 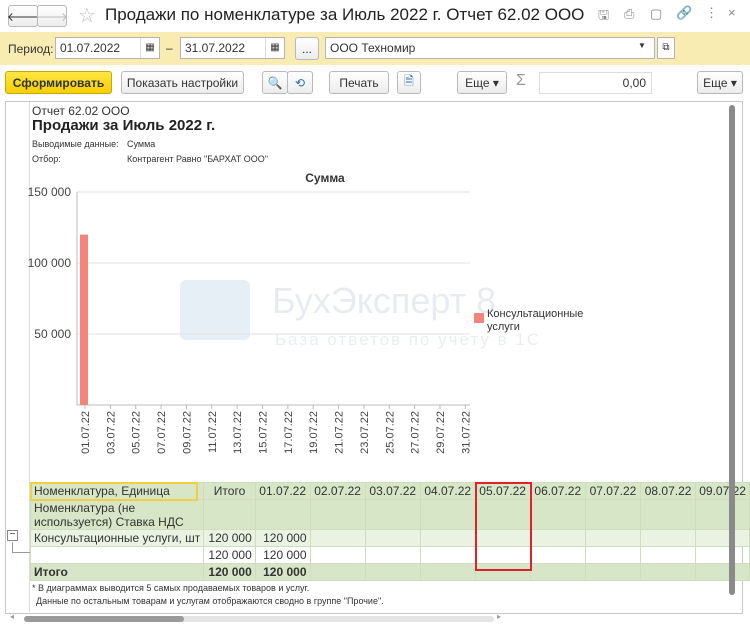 I want to click on x-tick-label: 11.07.22, so click(x=213, y=432).